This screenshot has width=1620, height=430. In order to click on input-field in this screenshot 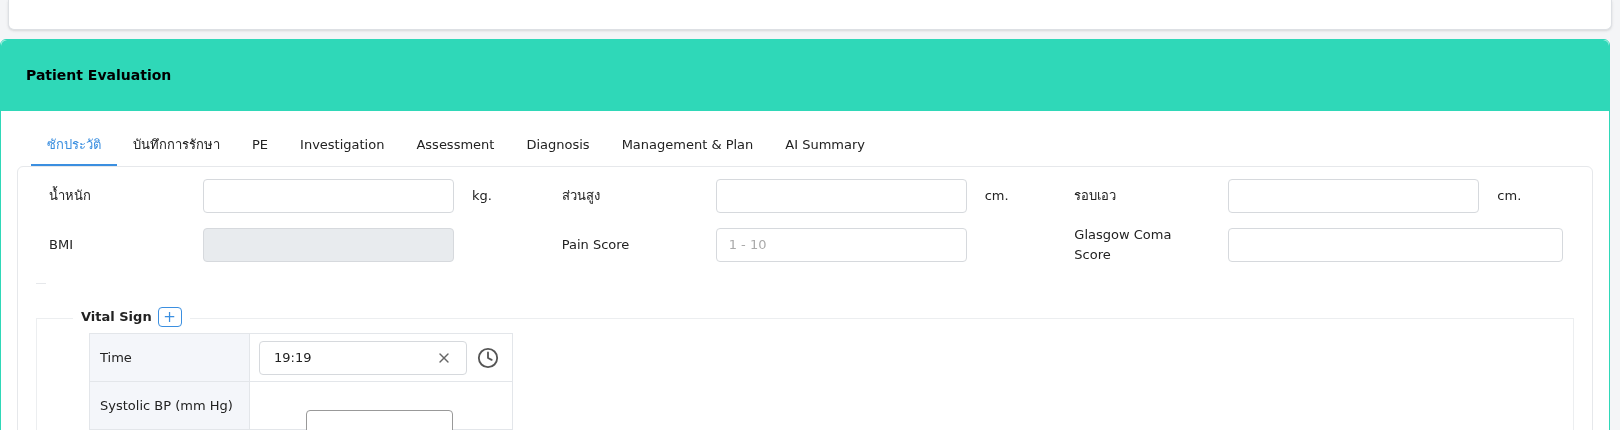, I will do `click(379, 419)`.